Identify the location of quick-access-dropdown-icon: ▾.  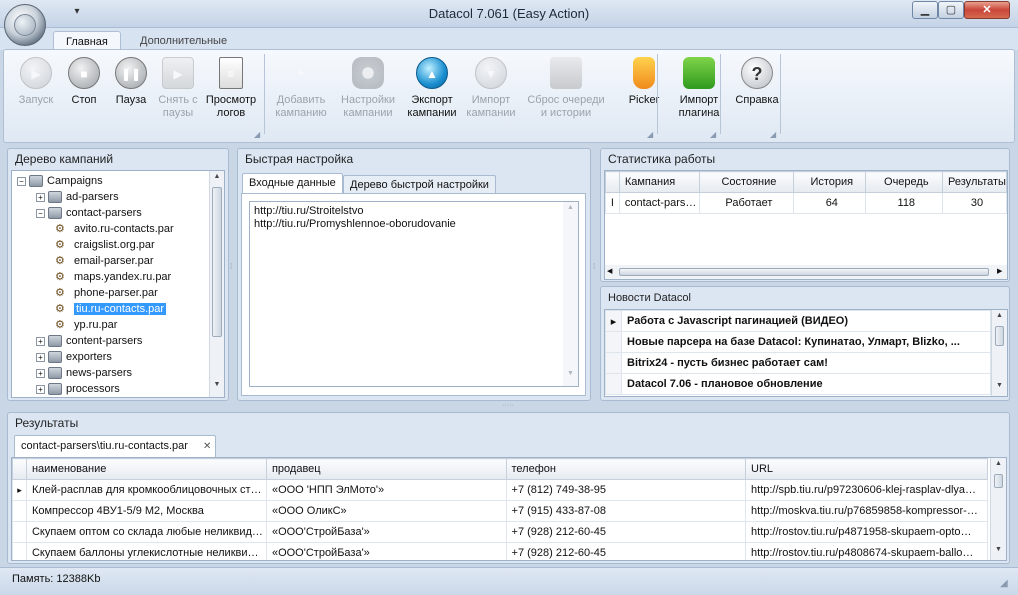
(77, 13).